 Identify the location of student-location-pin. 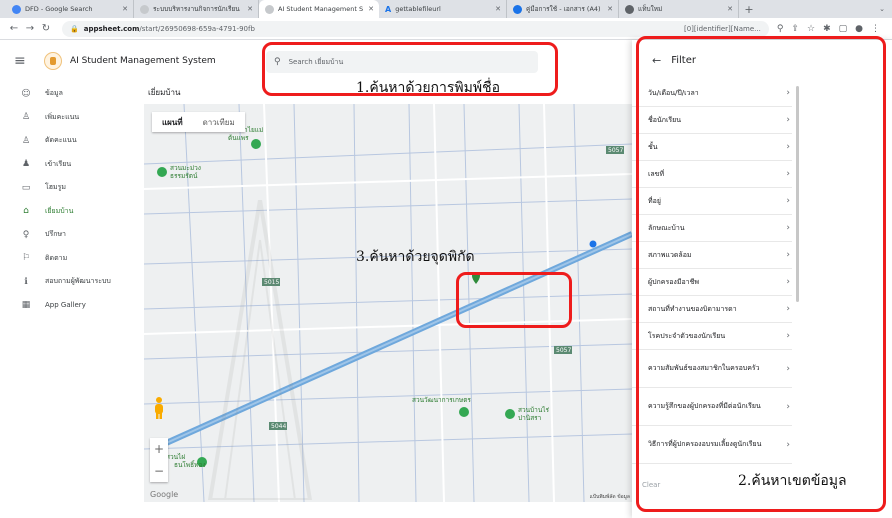
(476, 278).